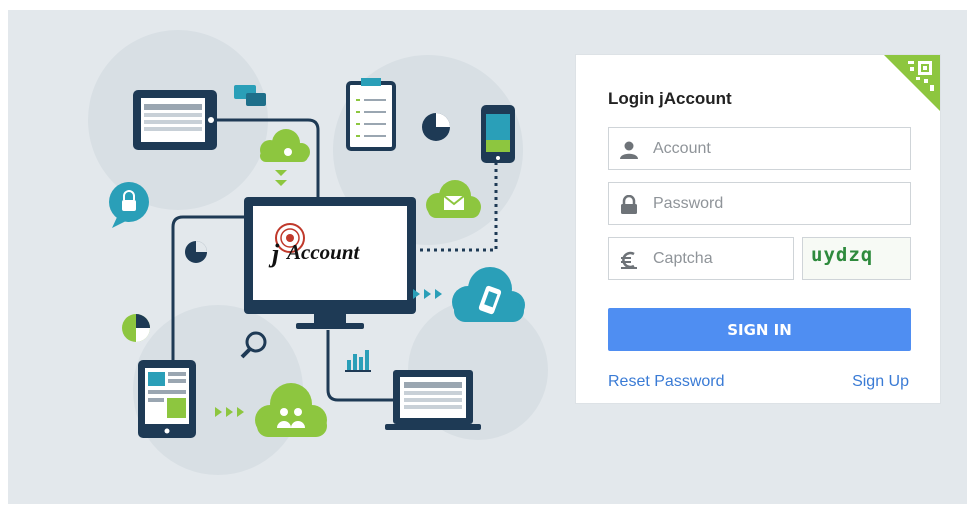  Describe the element at coordinates (358, 361) in the screenshot. I see `bar-chart-icon` at that location.